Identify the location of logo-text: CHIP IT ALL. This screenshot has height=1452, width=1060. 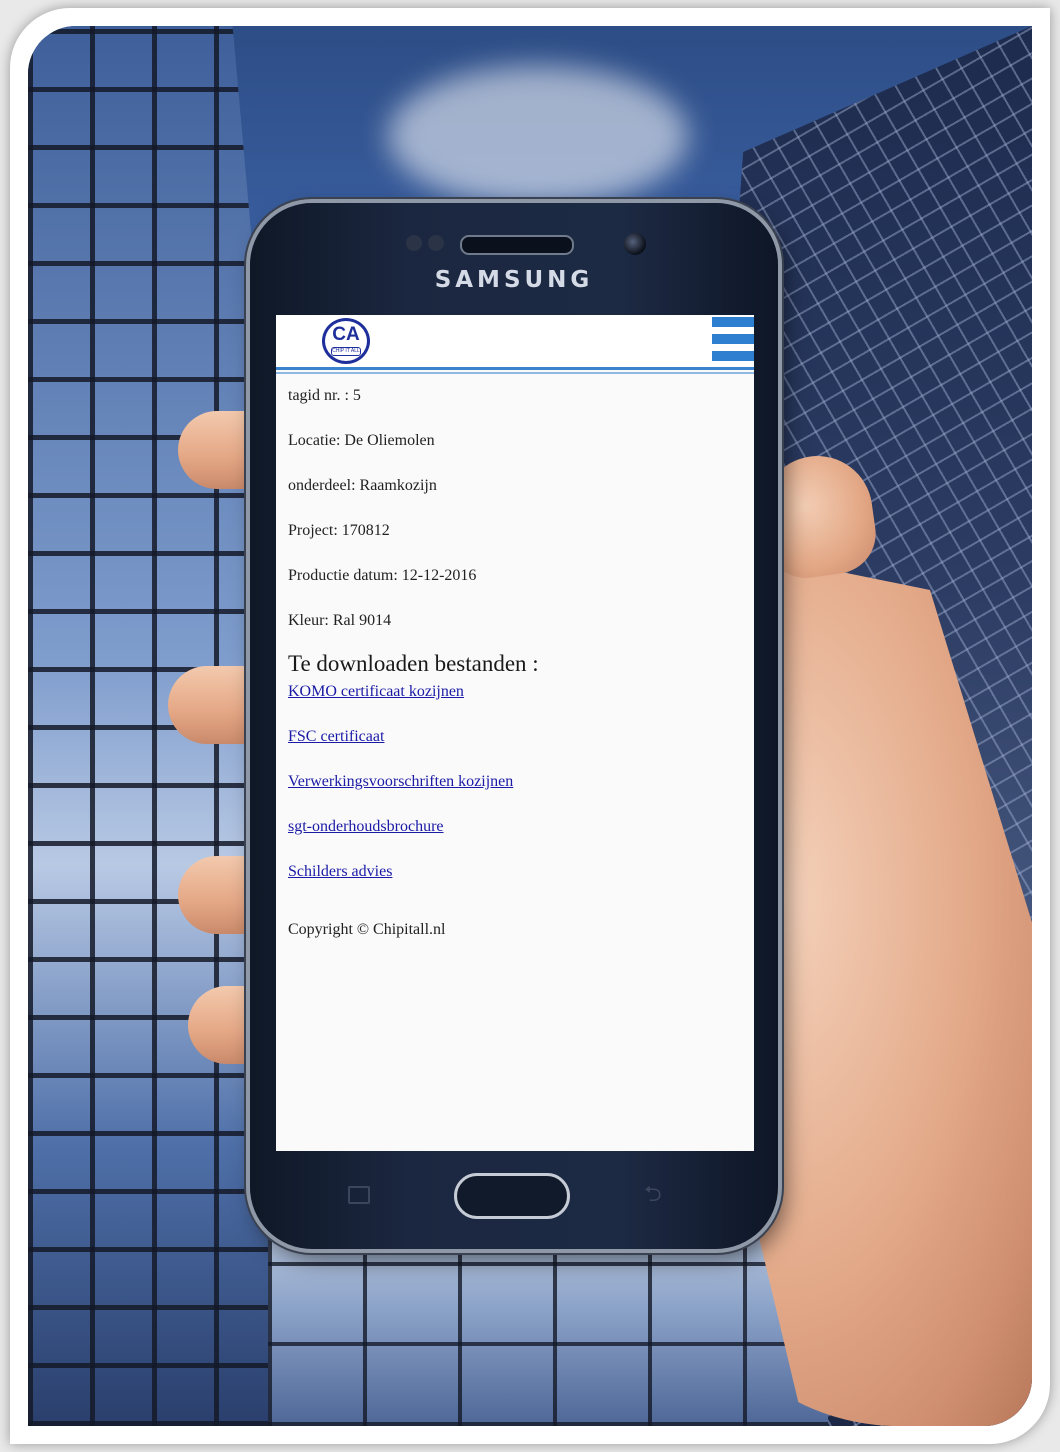
(346, 351).